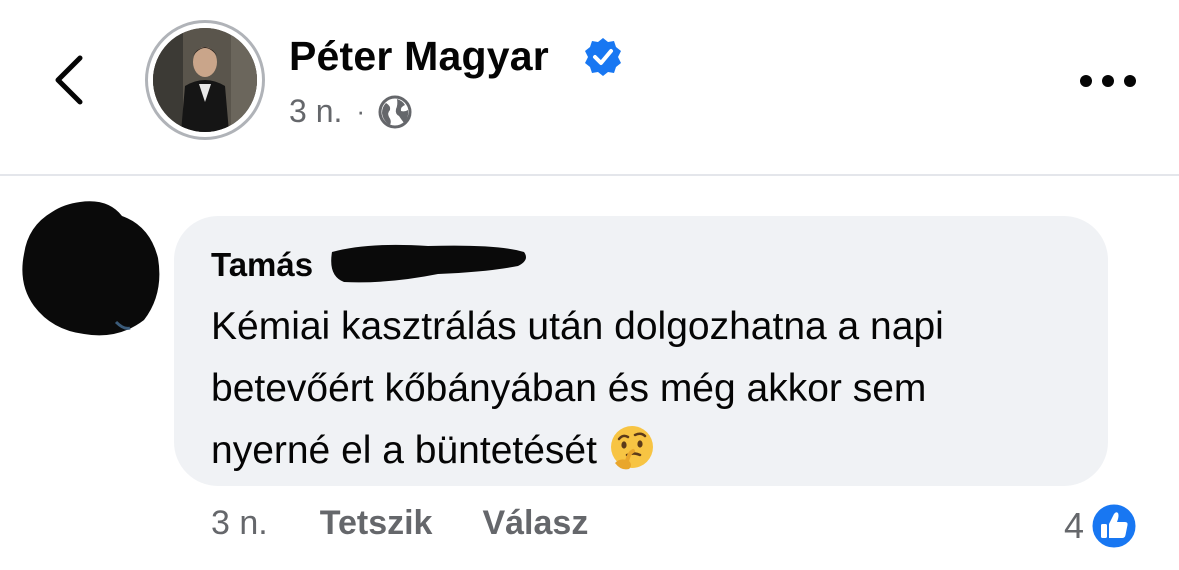 The height and width of the screenshot is (570, 1179). What do you see at coordinates (603, 57) in the screenshot?
I see `verified-badge-icon` at bounding box center [603, 57].